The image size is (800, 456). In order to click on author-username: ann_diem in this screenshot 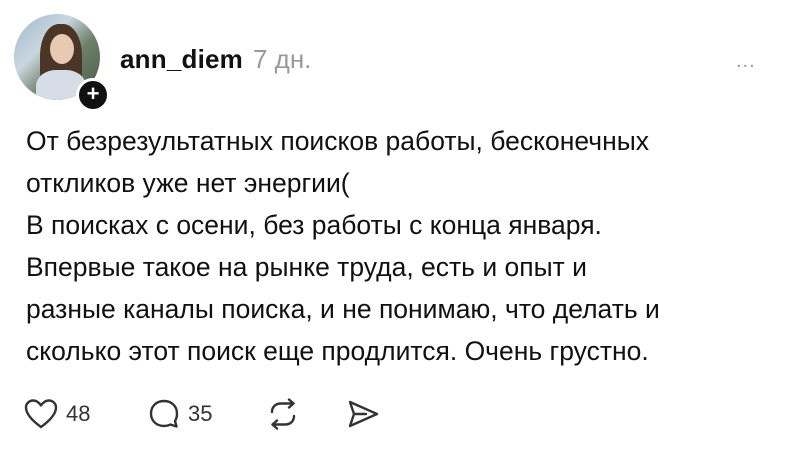, I will do `click(181, 59)`.